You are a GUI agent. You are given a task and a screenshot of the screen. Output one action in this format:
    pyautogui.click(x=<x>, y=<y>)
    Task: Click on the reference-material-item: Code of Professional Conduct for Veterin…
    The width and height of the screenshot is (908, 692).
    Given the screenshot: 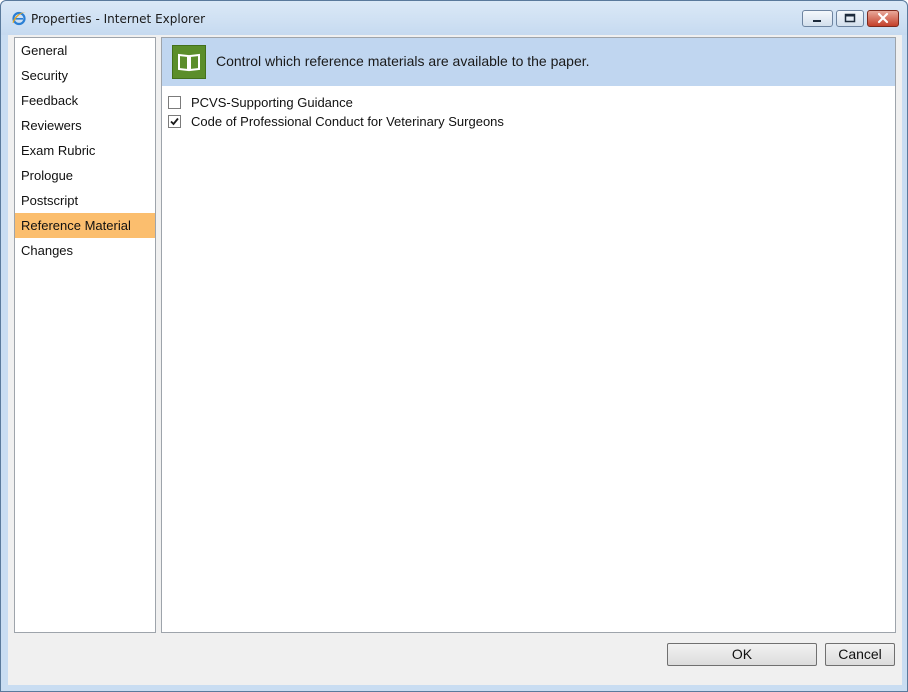 What is the action you would take?
    pyautogui.click(x=336, y=121)
    